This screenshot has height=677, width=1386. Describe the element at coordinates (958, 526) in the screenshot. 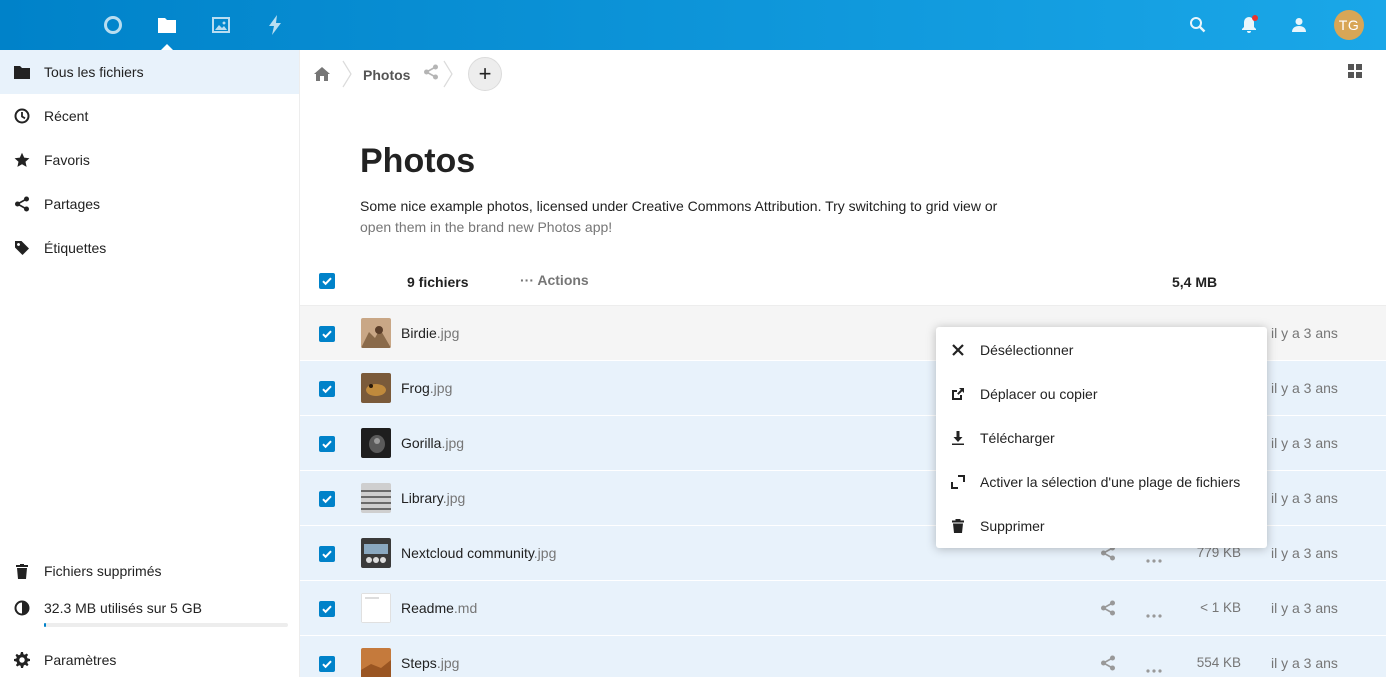

I see `trash-icon` at that location.